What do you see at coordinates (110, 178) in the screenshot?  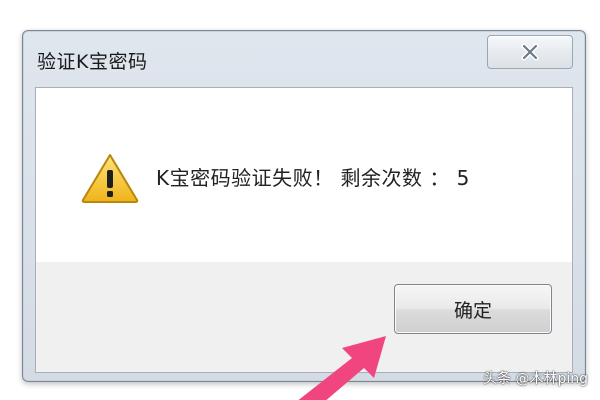 I see `warning-icon` at bounding box center [110, 178].